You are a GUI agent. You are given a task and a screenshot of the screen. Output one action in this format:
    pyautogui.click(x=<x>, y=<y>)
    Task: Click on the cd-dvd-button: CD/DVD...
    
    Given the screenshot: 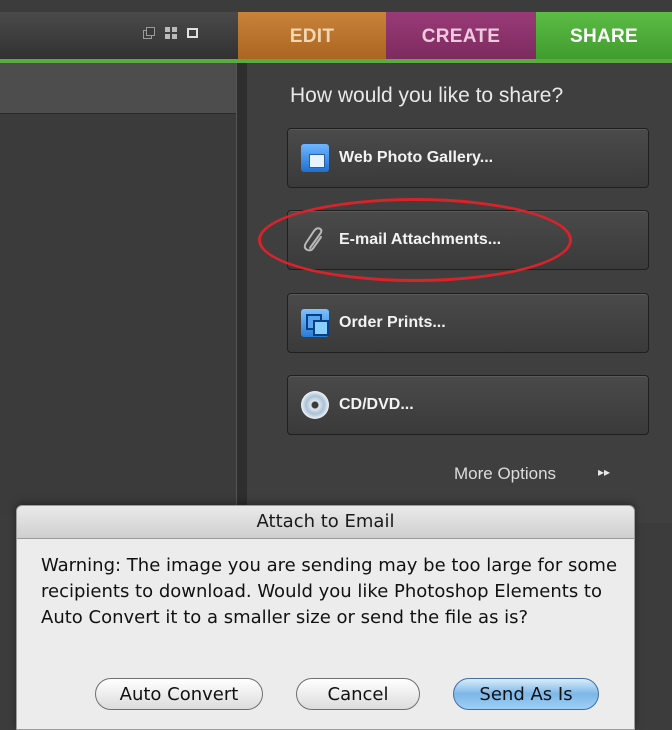 What is the action you would take?
    pyautogui.click(x=468, y=405)
    